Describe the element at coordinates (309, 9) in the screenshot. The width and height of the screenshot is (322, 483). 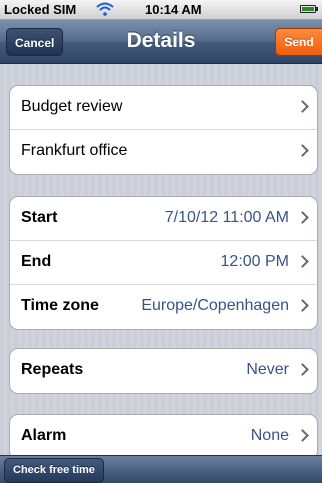
I see `battery-icon` at that location.